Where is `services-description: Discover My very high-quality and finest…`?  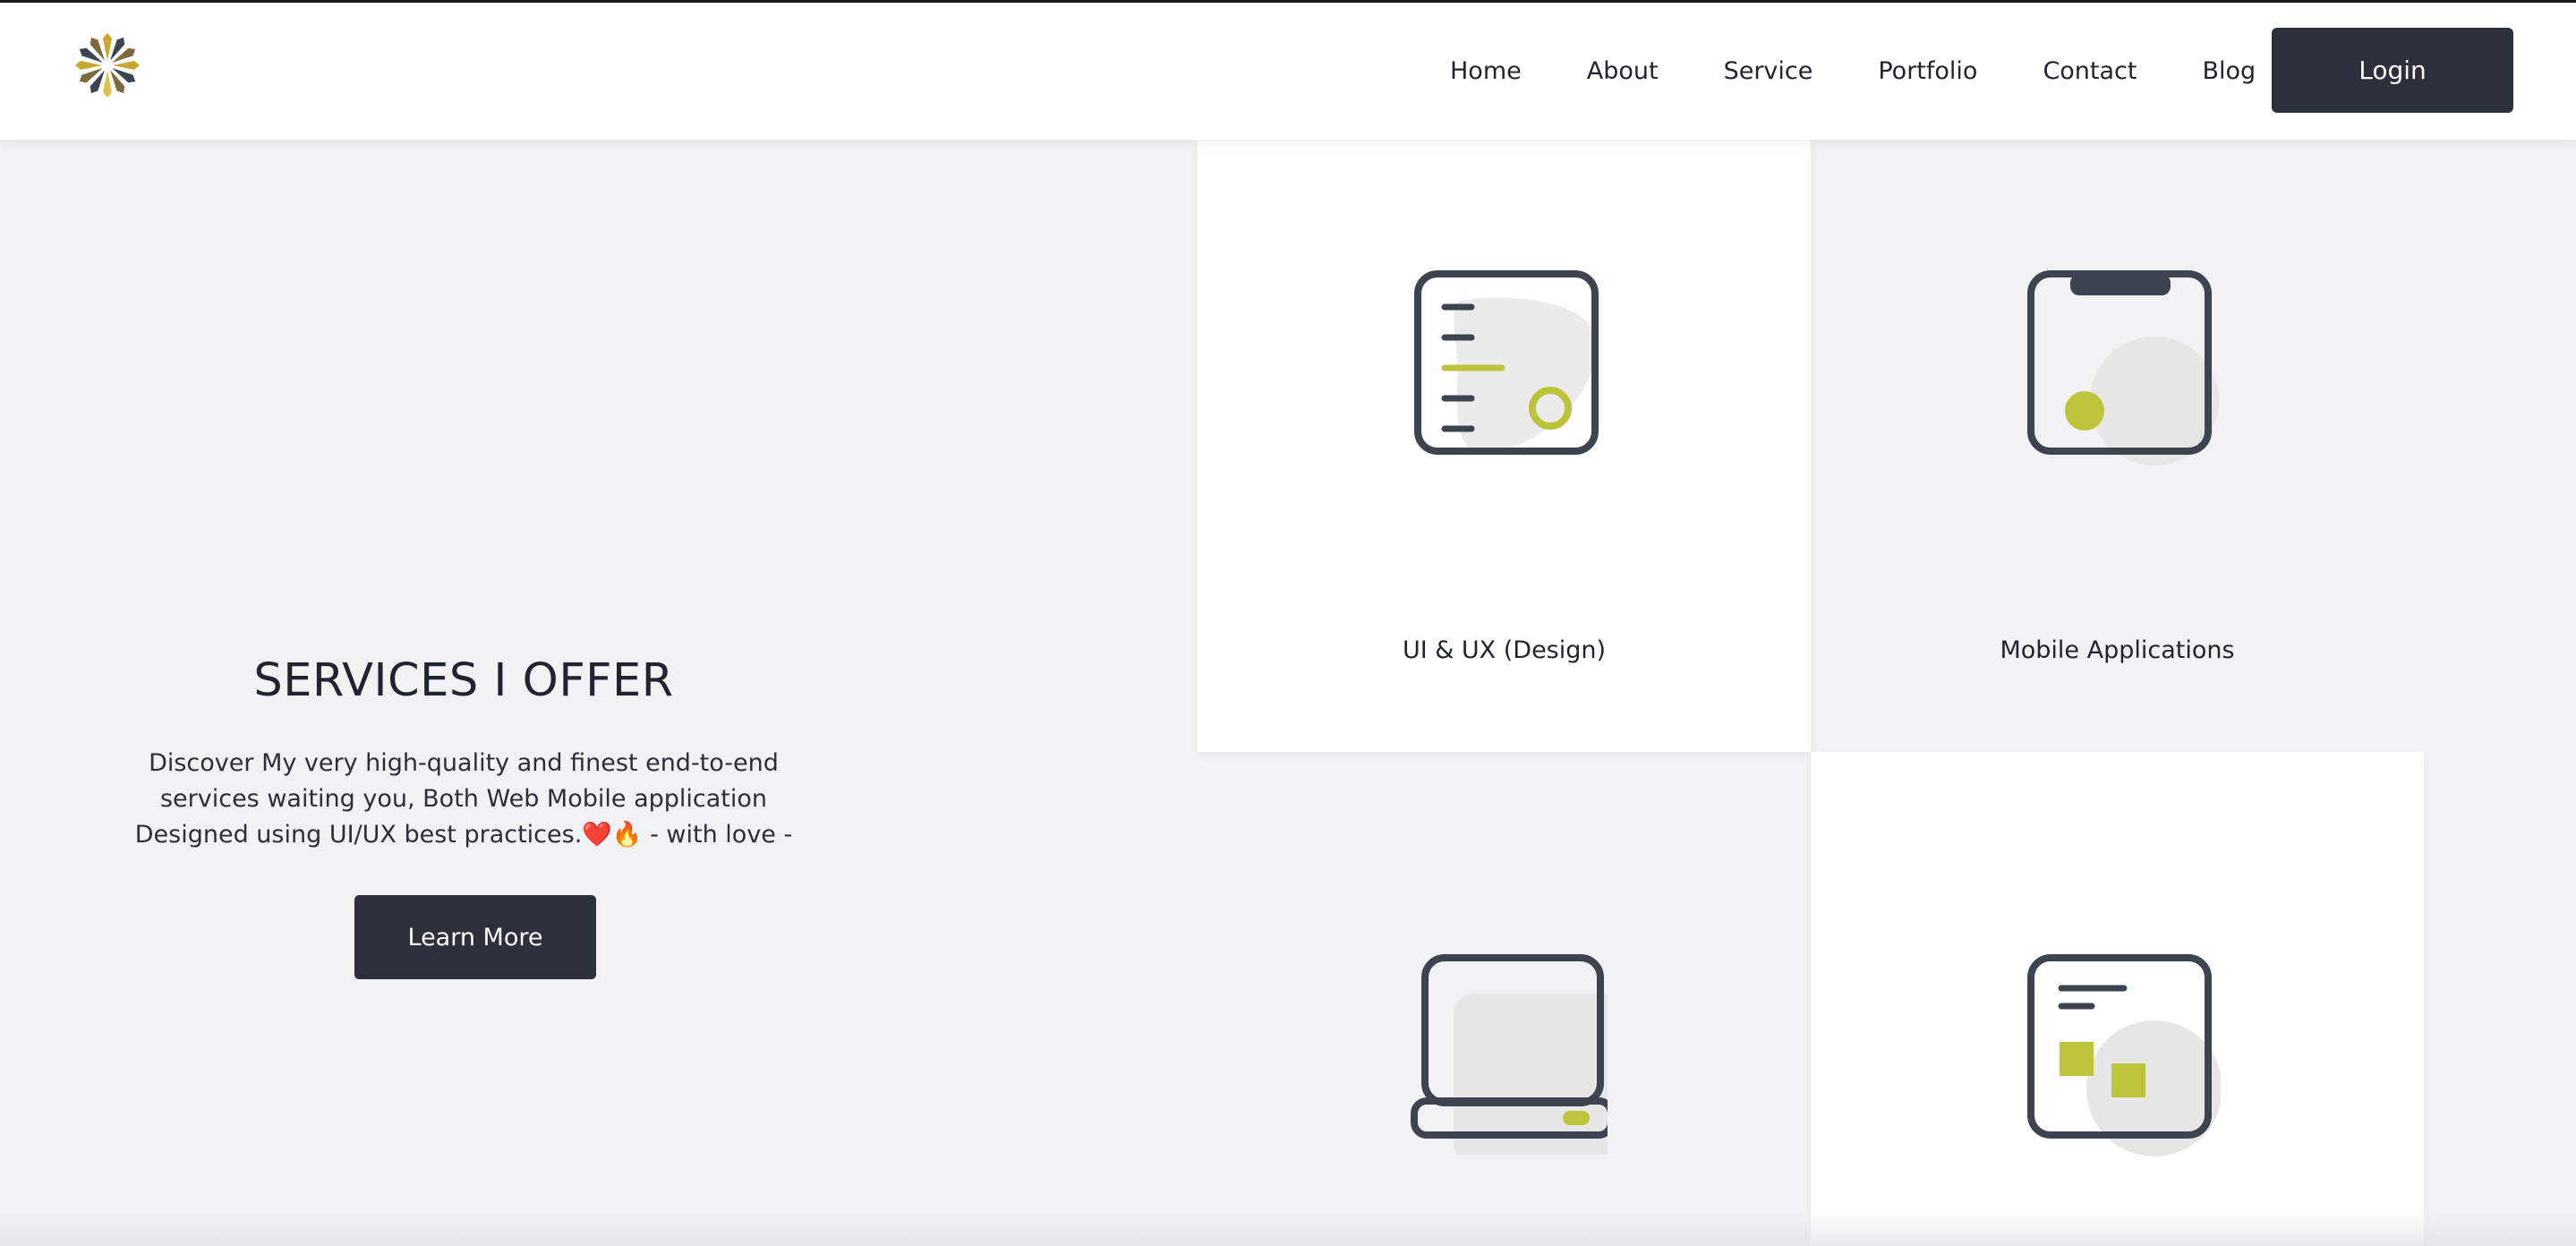 services-description: Discover My very high-quality and finest… is located at coordinates (463, 799).